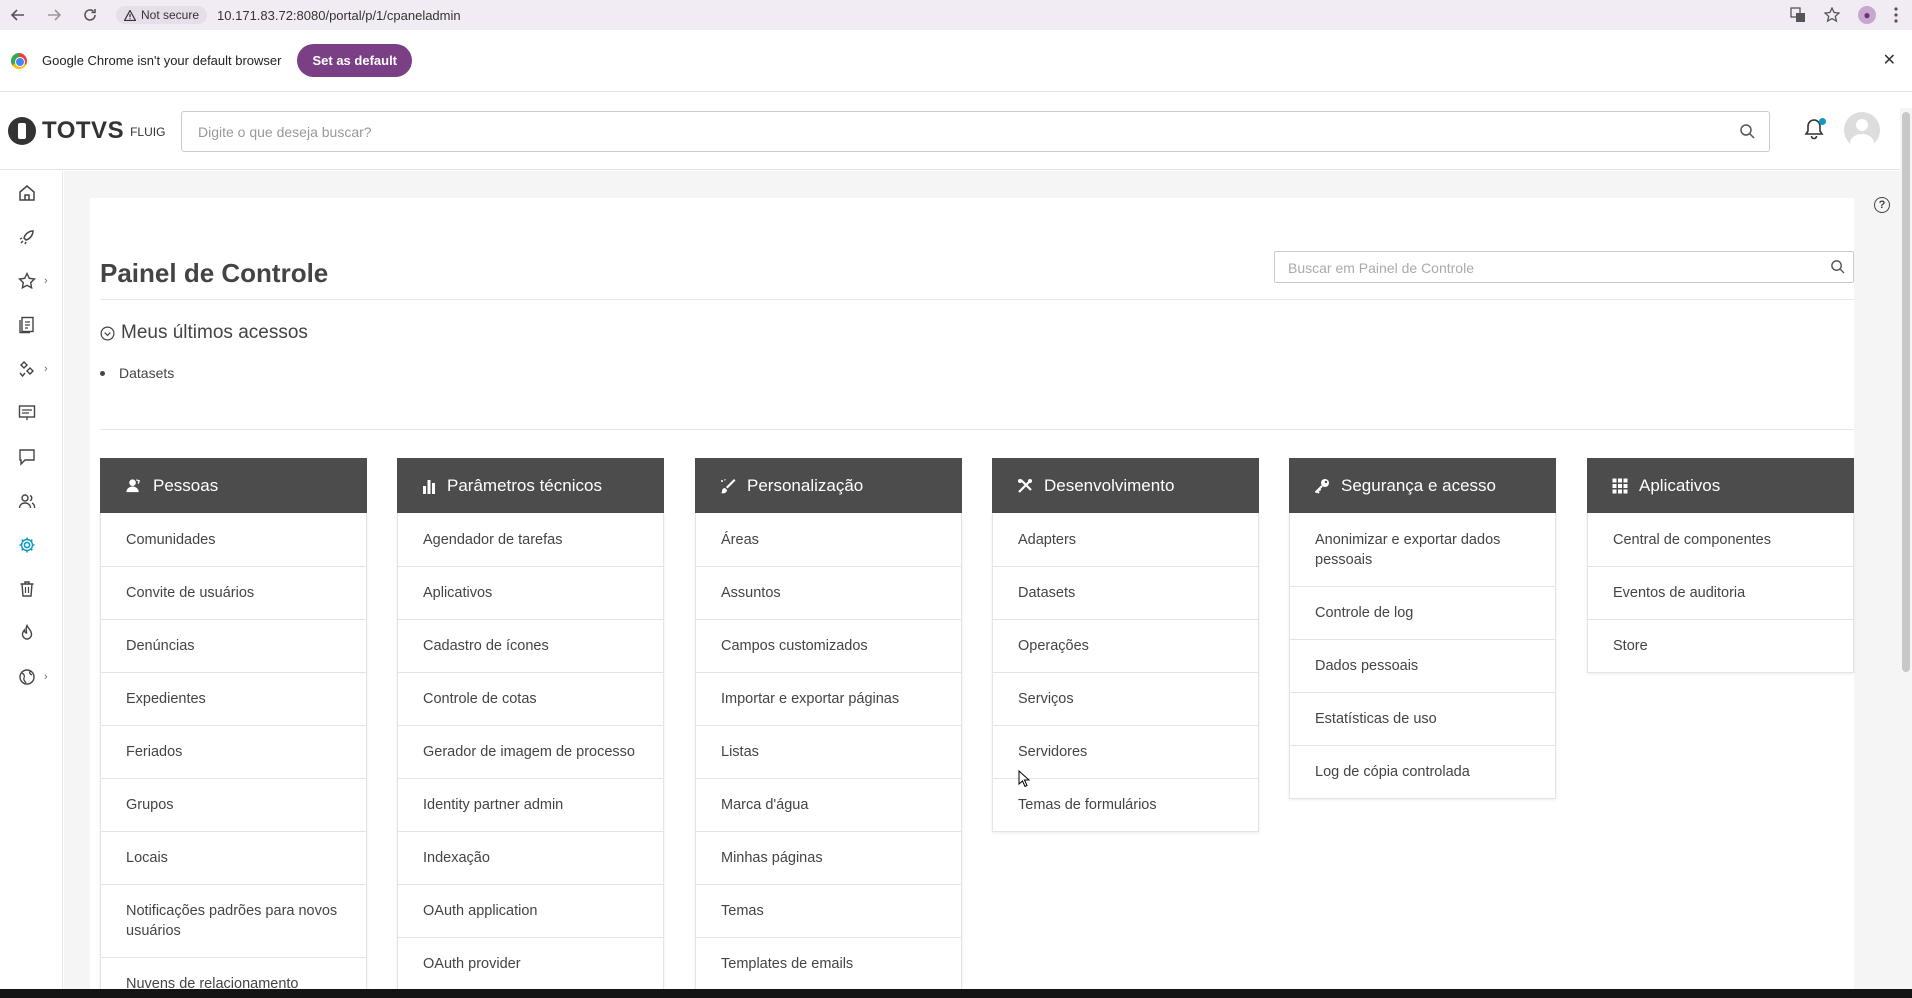 This screenshot has width=1912, height=998. What do you see at coordinates (1680, 485) in the screenshot?
I see `category-title: Aplicativos` at bounding box center [1680, 485].